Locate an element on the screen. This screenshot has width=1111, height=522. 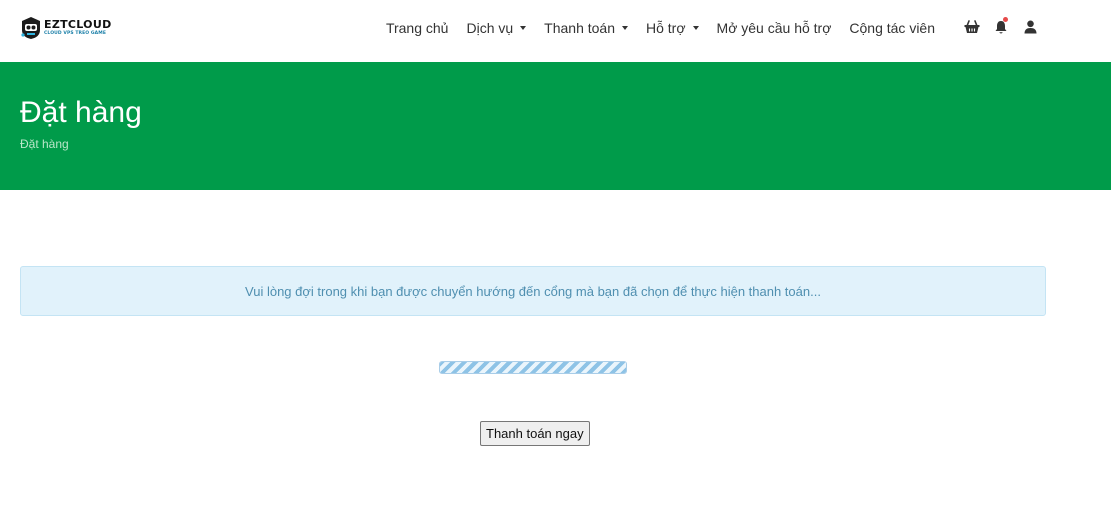
nav-item-open-ticket: Mở yêu cầu hỗ trợ is located at coordinates (774, 28).